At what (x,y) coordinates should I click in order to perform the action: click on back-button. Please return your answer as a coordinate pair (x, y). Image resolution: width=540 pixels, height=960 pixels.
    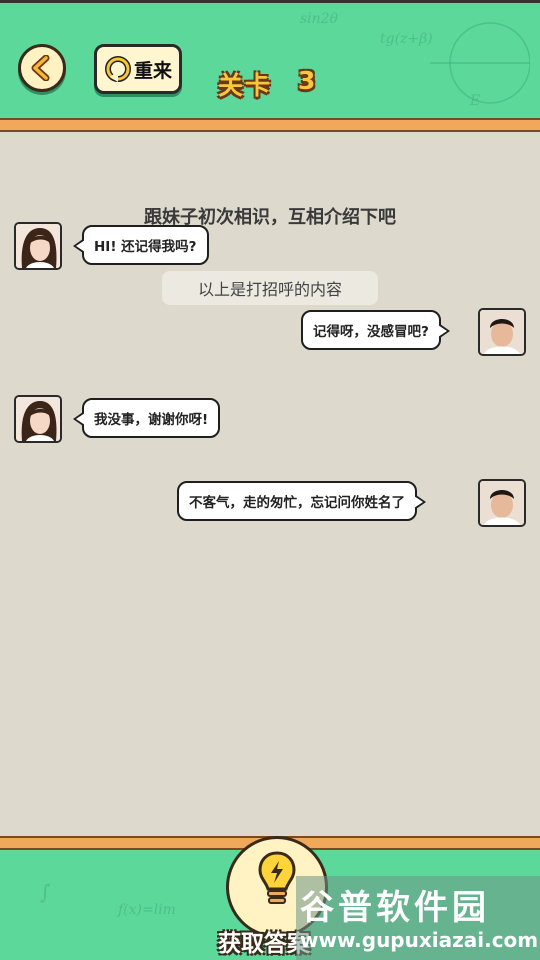
    Looking at the image, I should click on (42, 68).